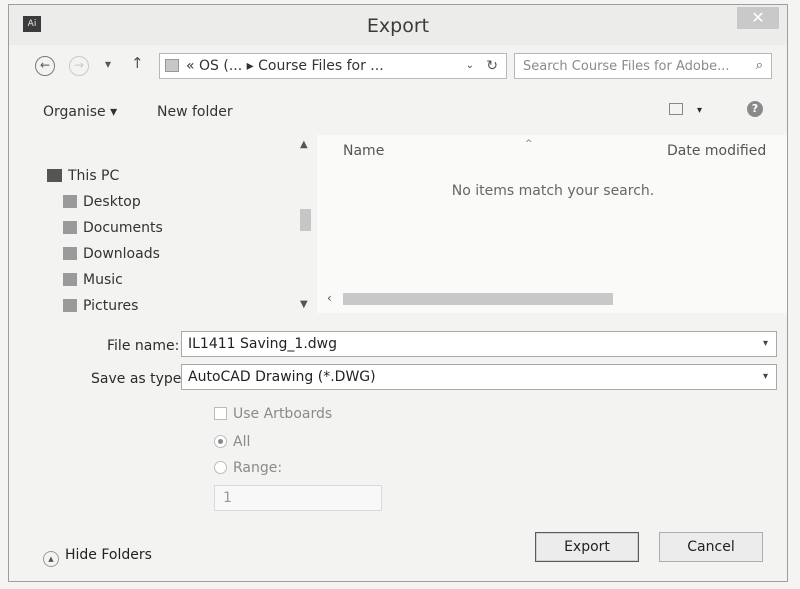 The height and width of the screenshot is (589, 800). I want to click on scroll-left-icon: ‹, so click(329, 298).